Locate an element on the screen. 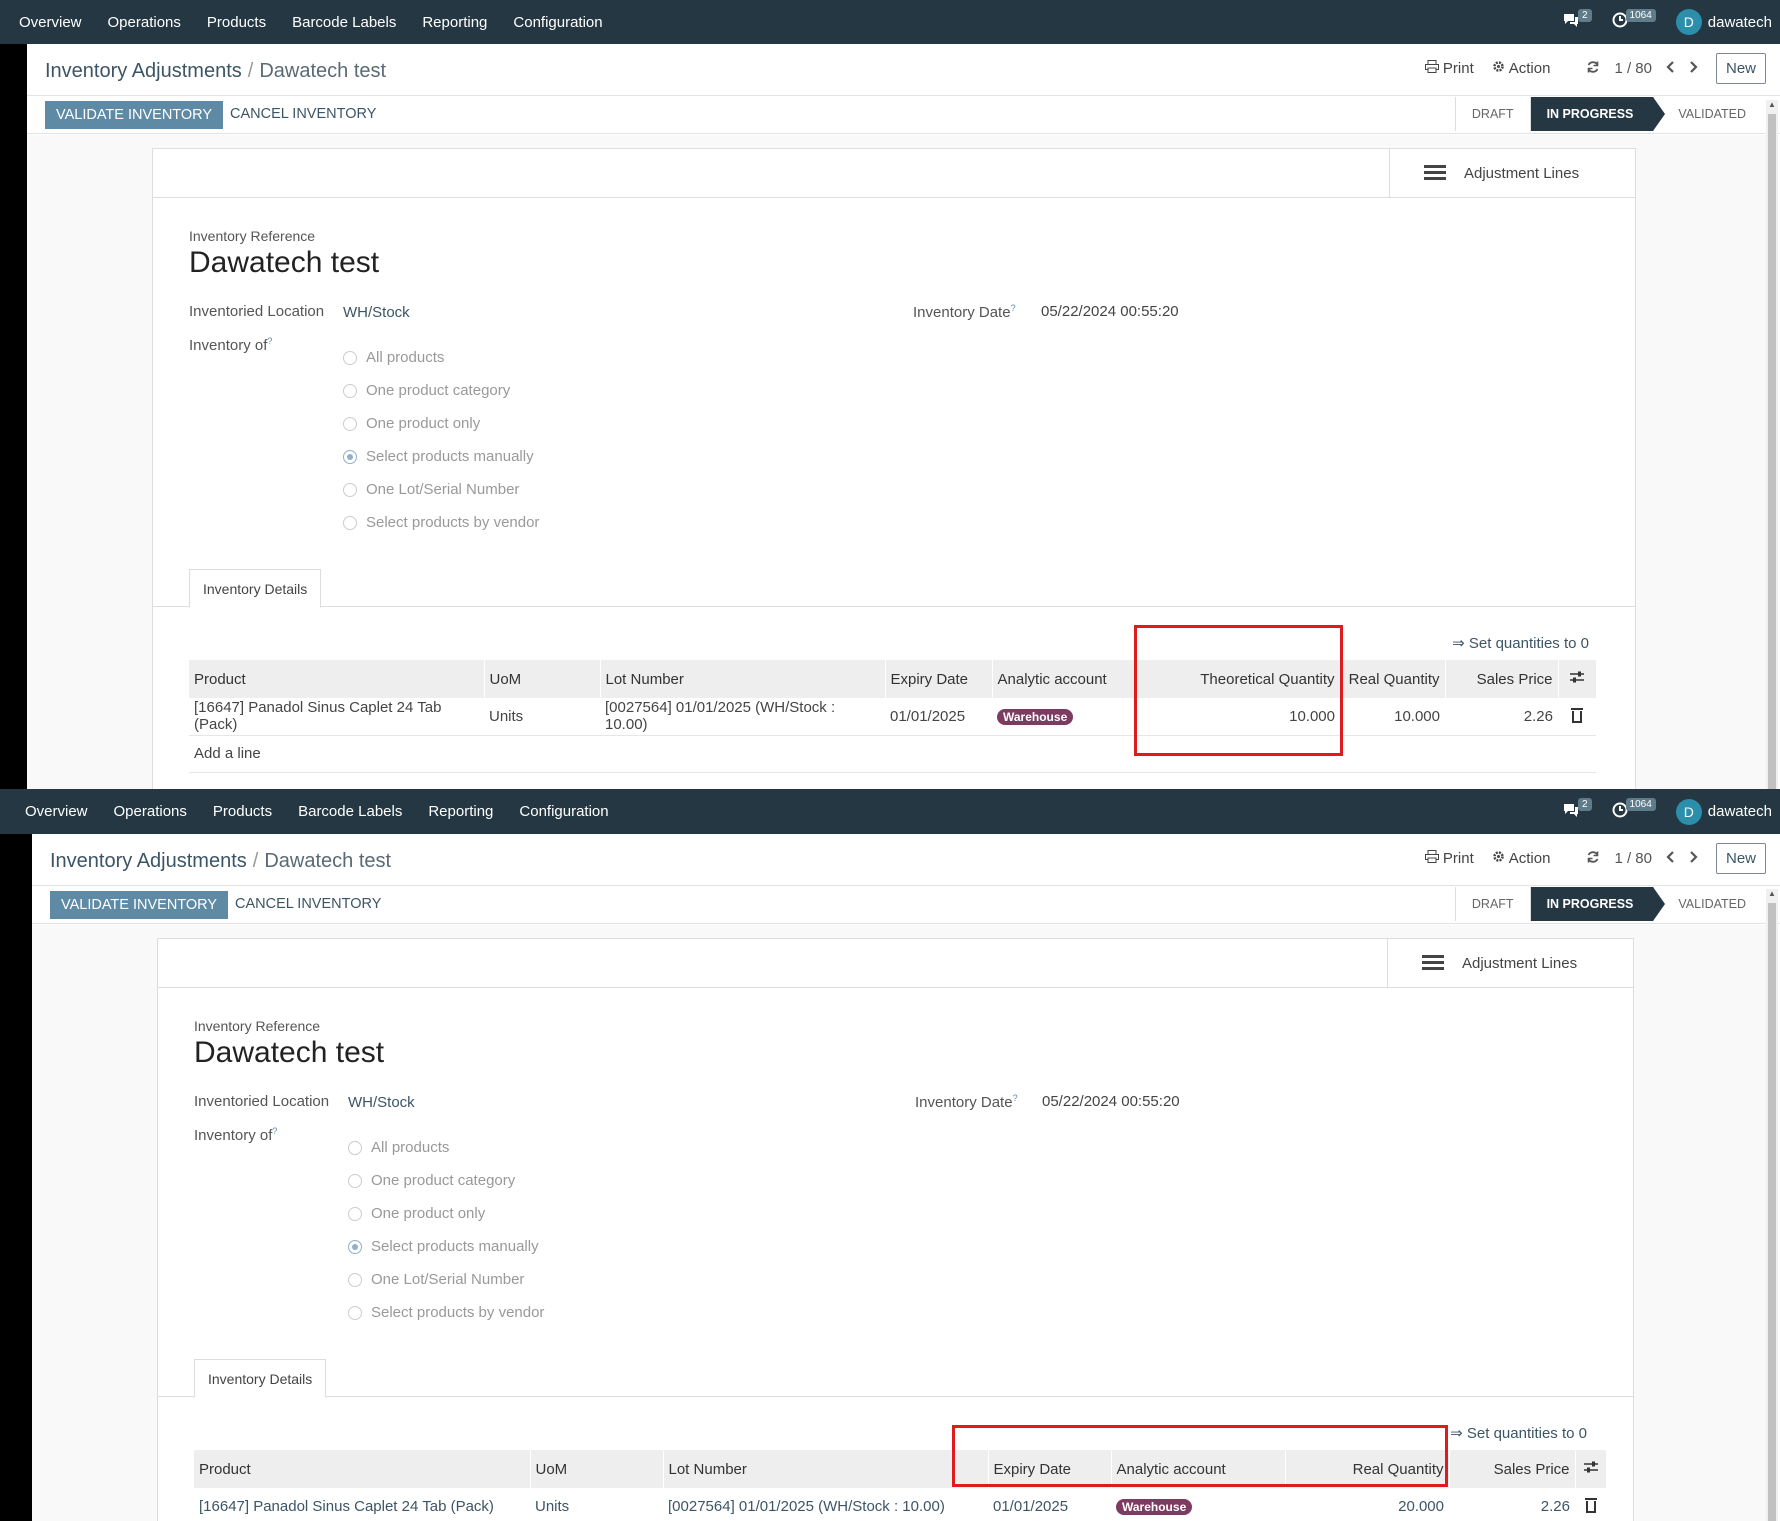 This screenshot has width=1780, height=1521. cell-real-quantity: 20.000 is located at coordinates (1367, 1504).